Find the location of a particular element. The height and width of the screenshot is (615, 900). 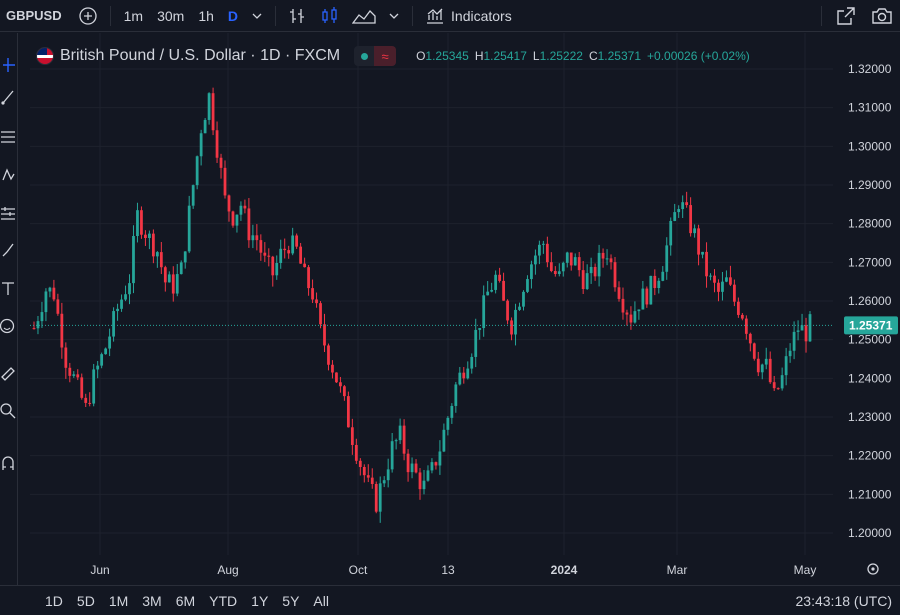

range-1y: 1Y is located at coordinates (259, 601).